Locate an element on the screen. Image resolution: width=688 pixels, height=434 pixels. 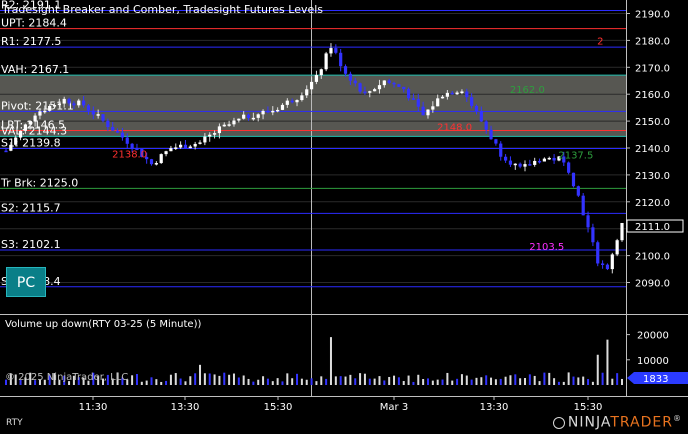
pc-button: PC is located at coordinates (26, 282).